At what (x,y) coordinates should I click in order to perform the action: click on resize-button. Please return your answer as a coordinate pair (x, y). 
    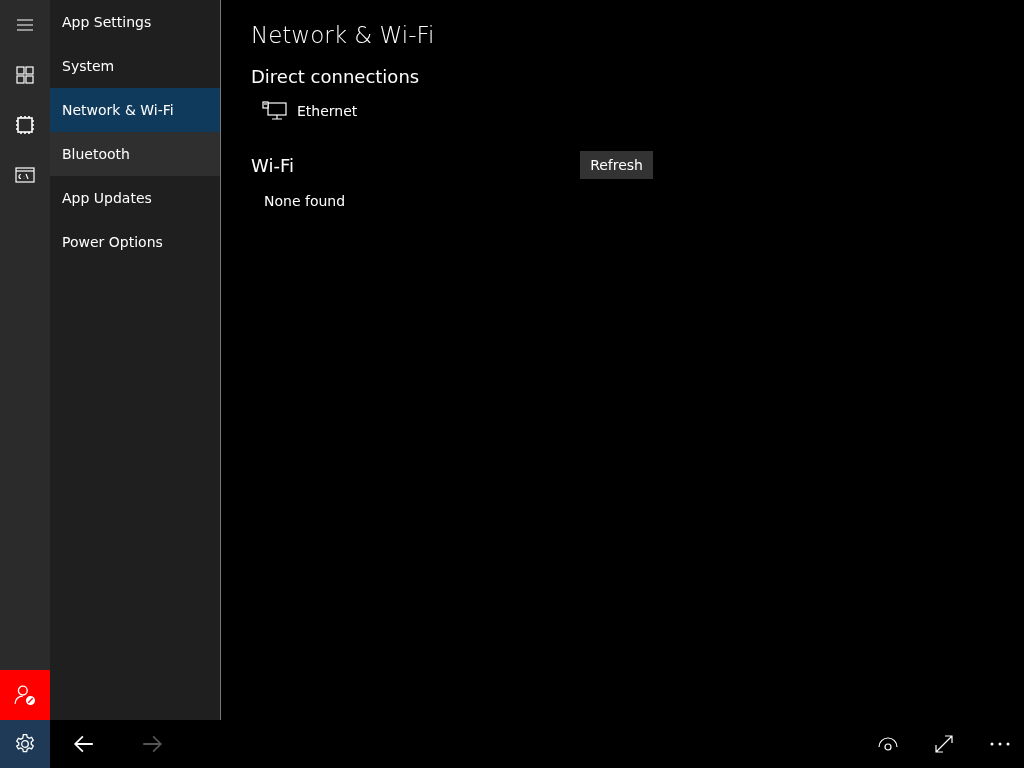
    Looking at the image, I should click on (944, 744).